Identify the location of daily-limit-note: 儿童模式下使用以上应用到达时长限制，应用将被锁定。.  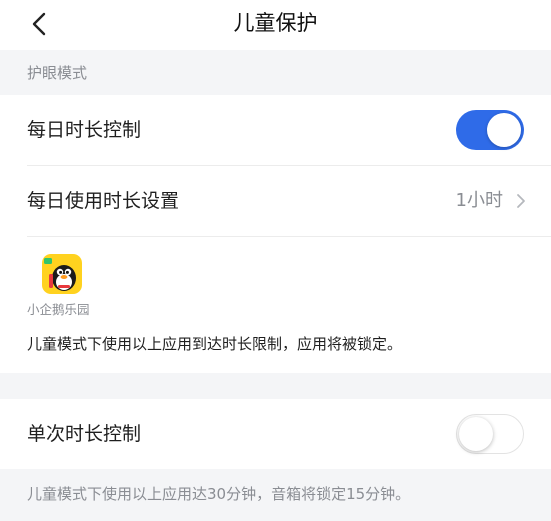
(215, 344).